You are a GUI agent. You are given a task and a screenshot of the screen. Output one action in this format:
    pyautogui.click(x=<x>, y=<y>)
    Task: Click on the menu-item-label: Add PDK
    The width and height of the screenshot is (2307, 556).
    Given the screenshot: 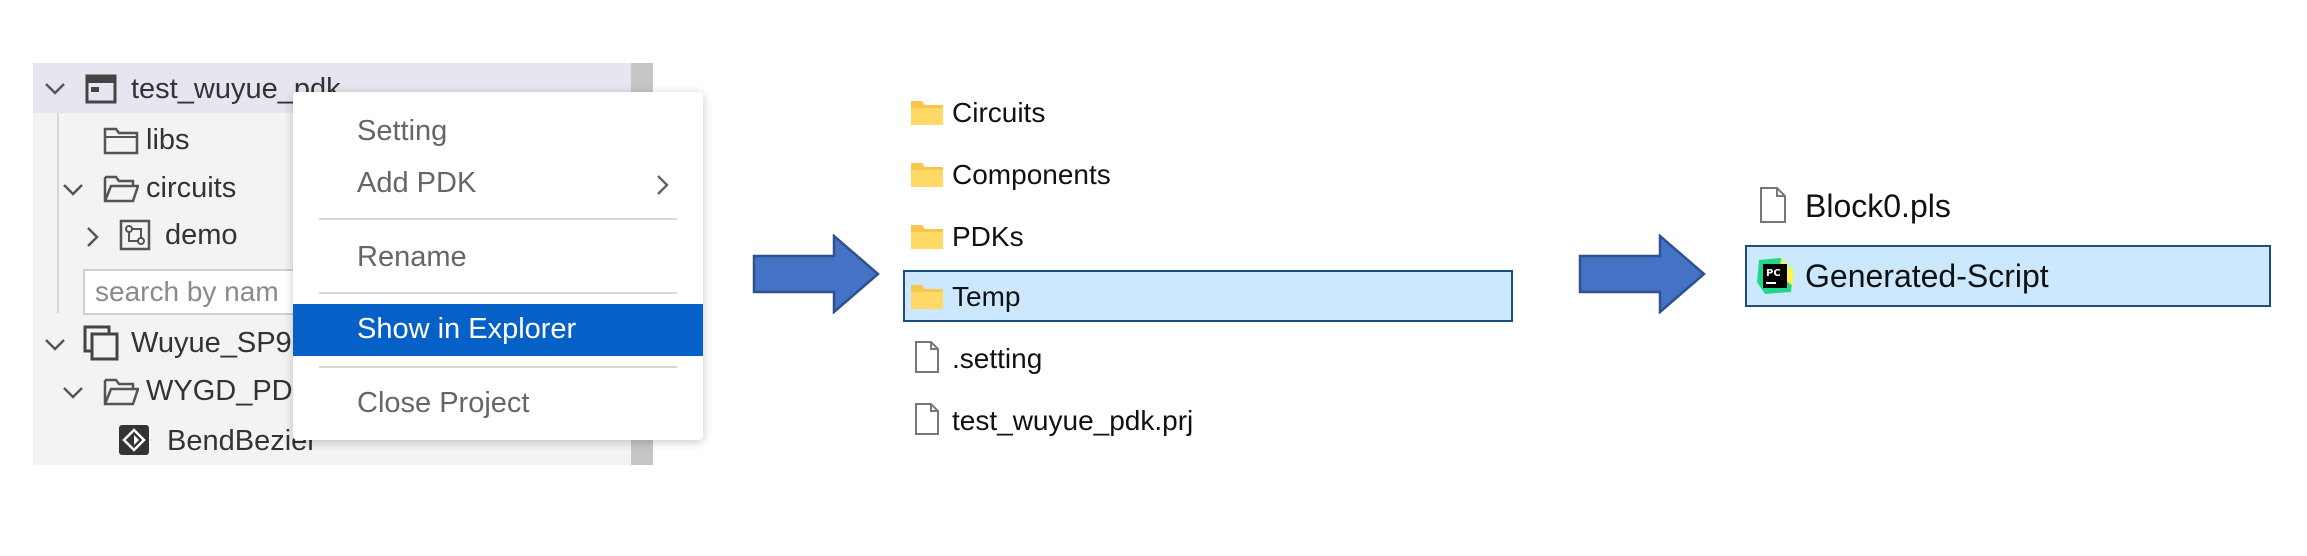 What is the action you would take?
    pyautogui.click(x=417, y=183)
    